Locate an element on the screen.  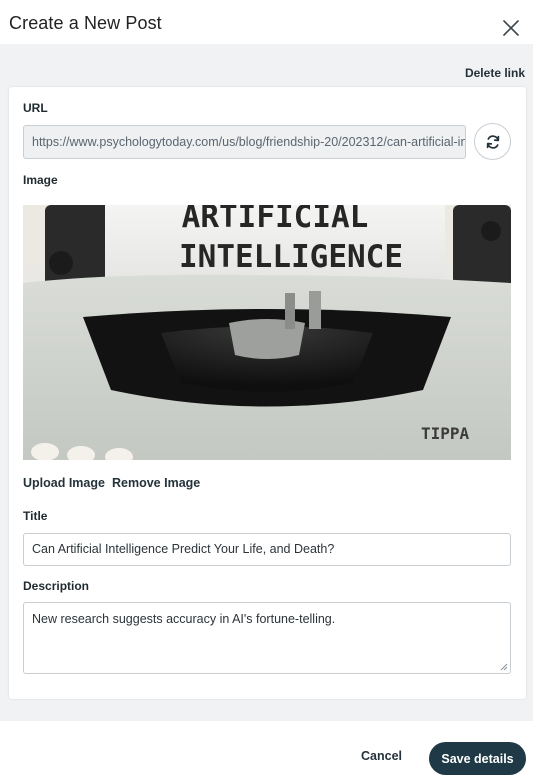
image-label: Image is located at coordinates (40, 180).